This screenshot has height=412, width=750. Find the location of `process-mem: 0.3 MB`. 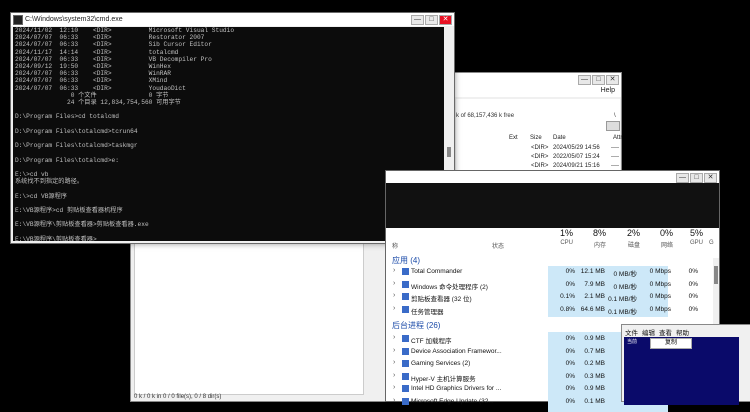

process-mem: 0.3 MB is located at coordinates (594, 376).